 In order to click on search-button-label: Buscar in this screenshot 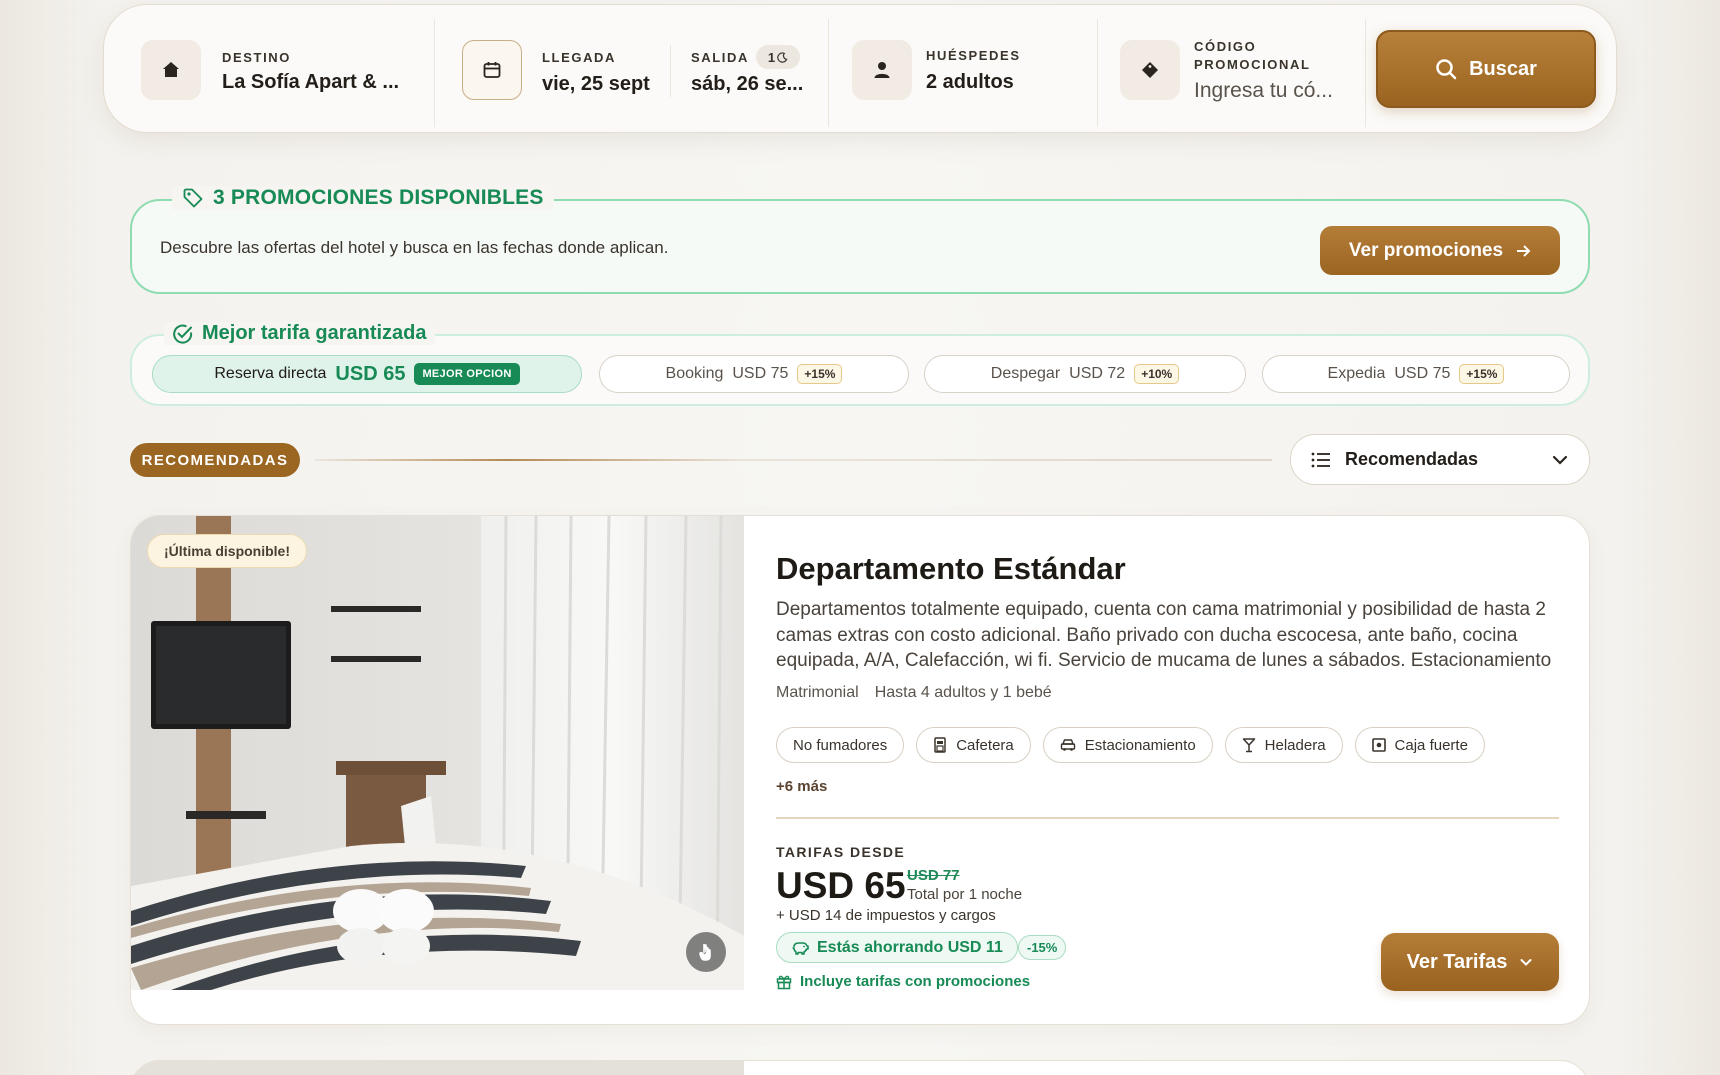, I will do `click(1503, 68)`.